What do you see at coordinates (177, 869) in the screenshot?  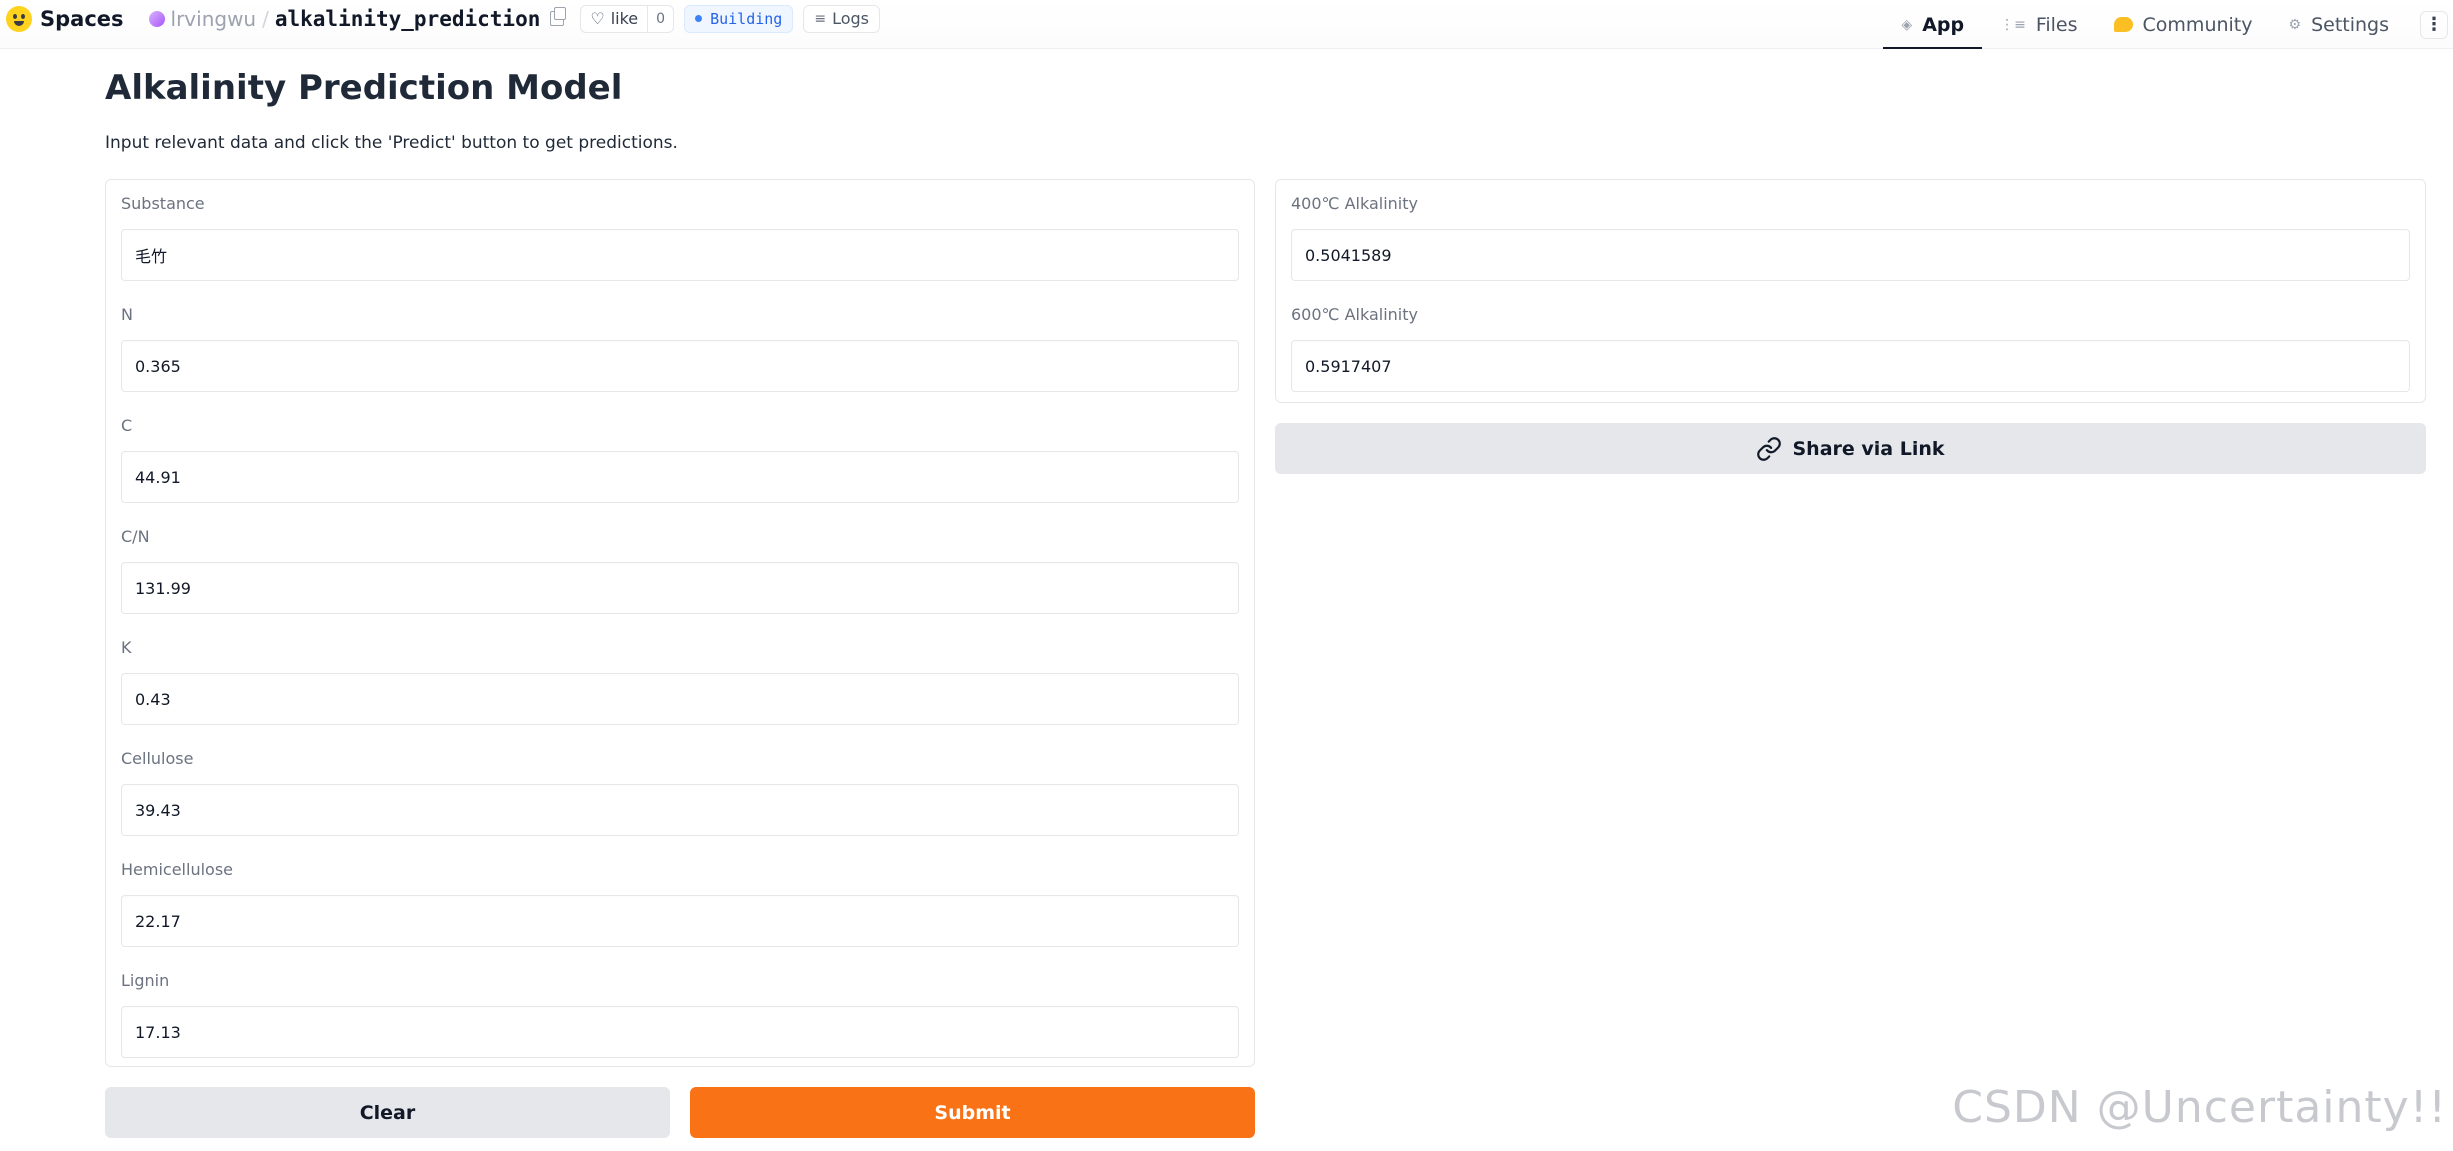 I see `field-label: Hemicellulose` at bounding box center [177, 869].